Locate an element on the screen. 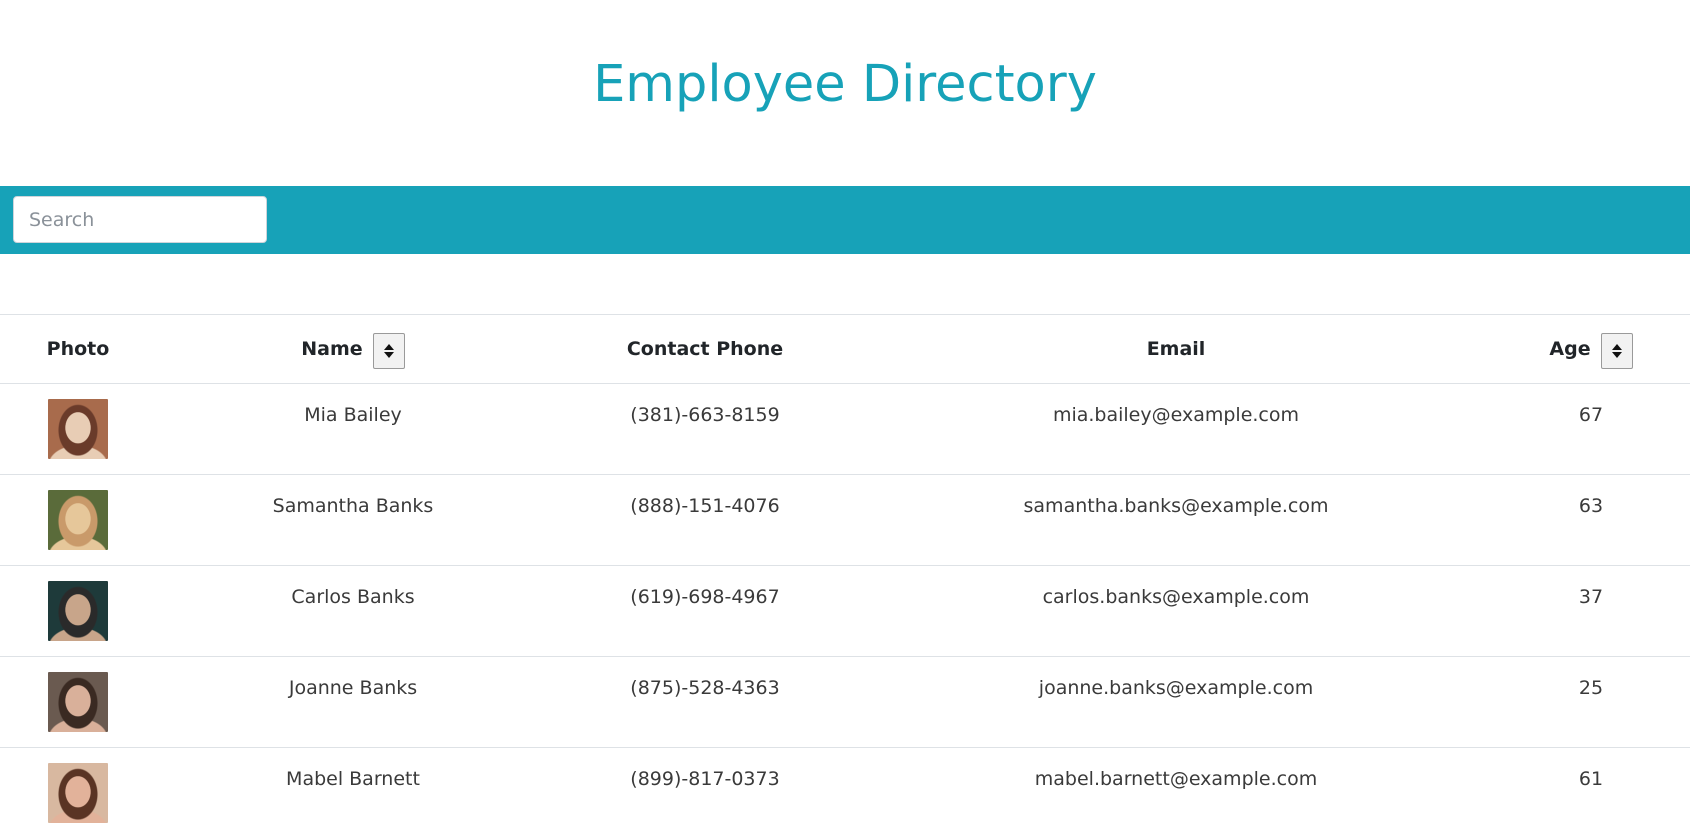 This screenshot has width=1690, height=839. email-cell: mia.bailey@example.com is located at coordinates (1176, 429).